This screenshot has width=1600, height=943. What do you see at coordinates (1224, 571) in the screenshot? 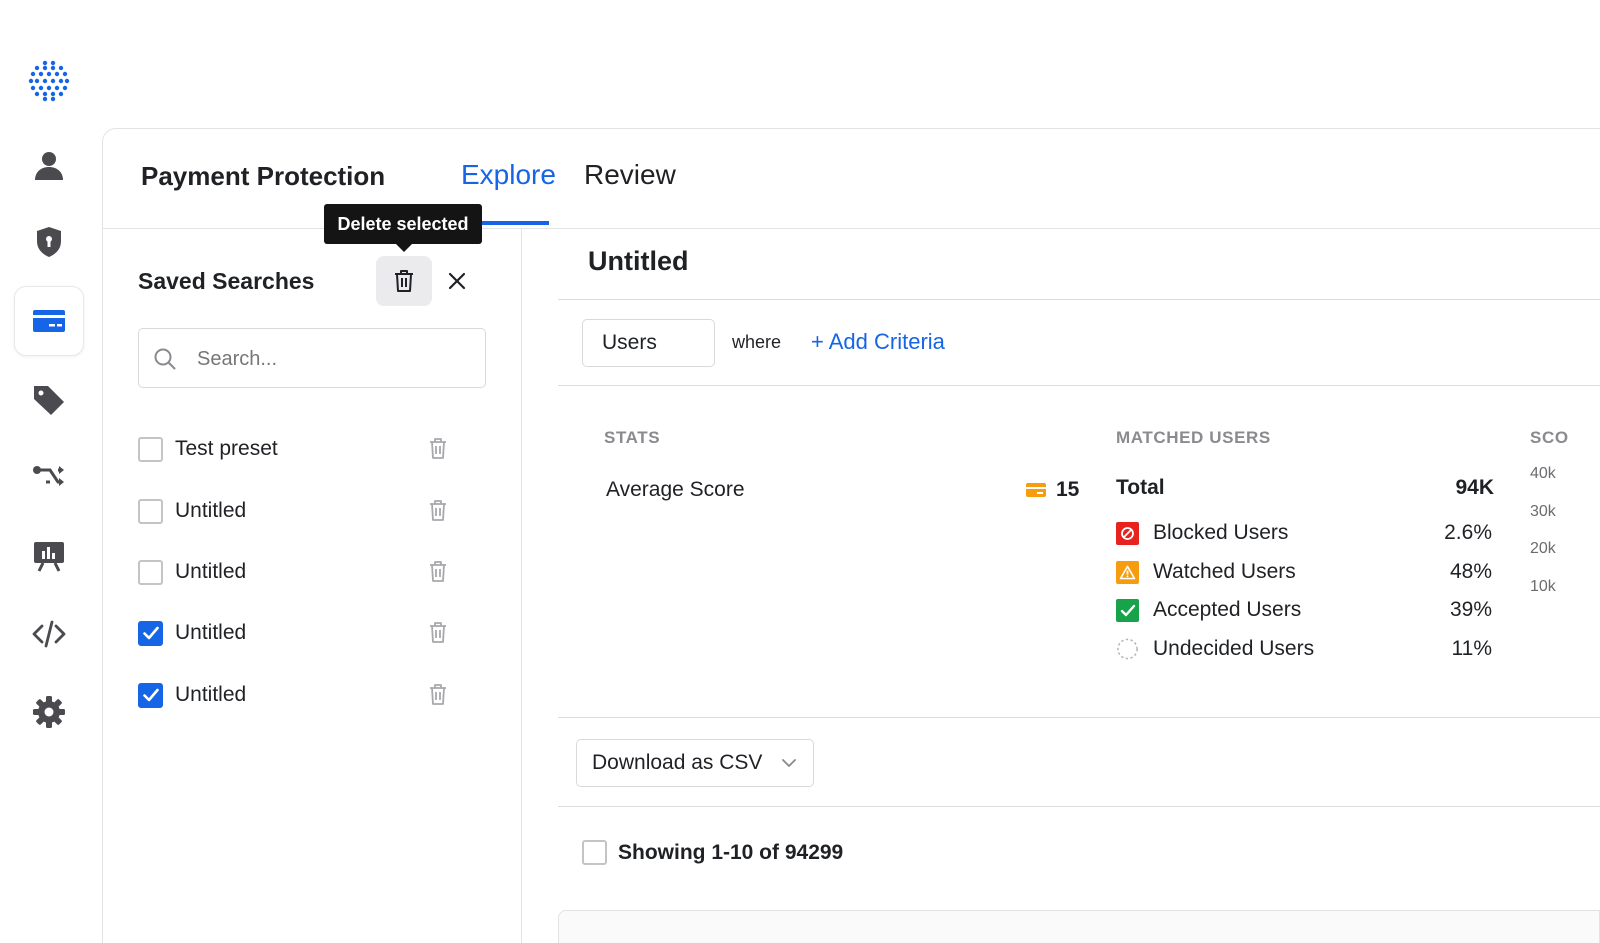
I see `matched-row-label: Watched Users` at bounding box center [1224, 571].